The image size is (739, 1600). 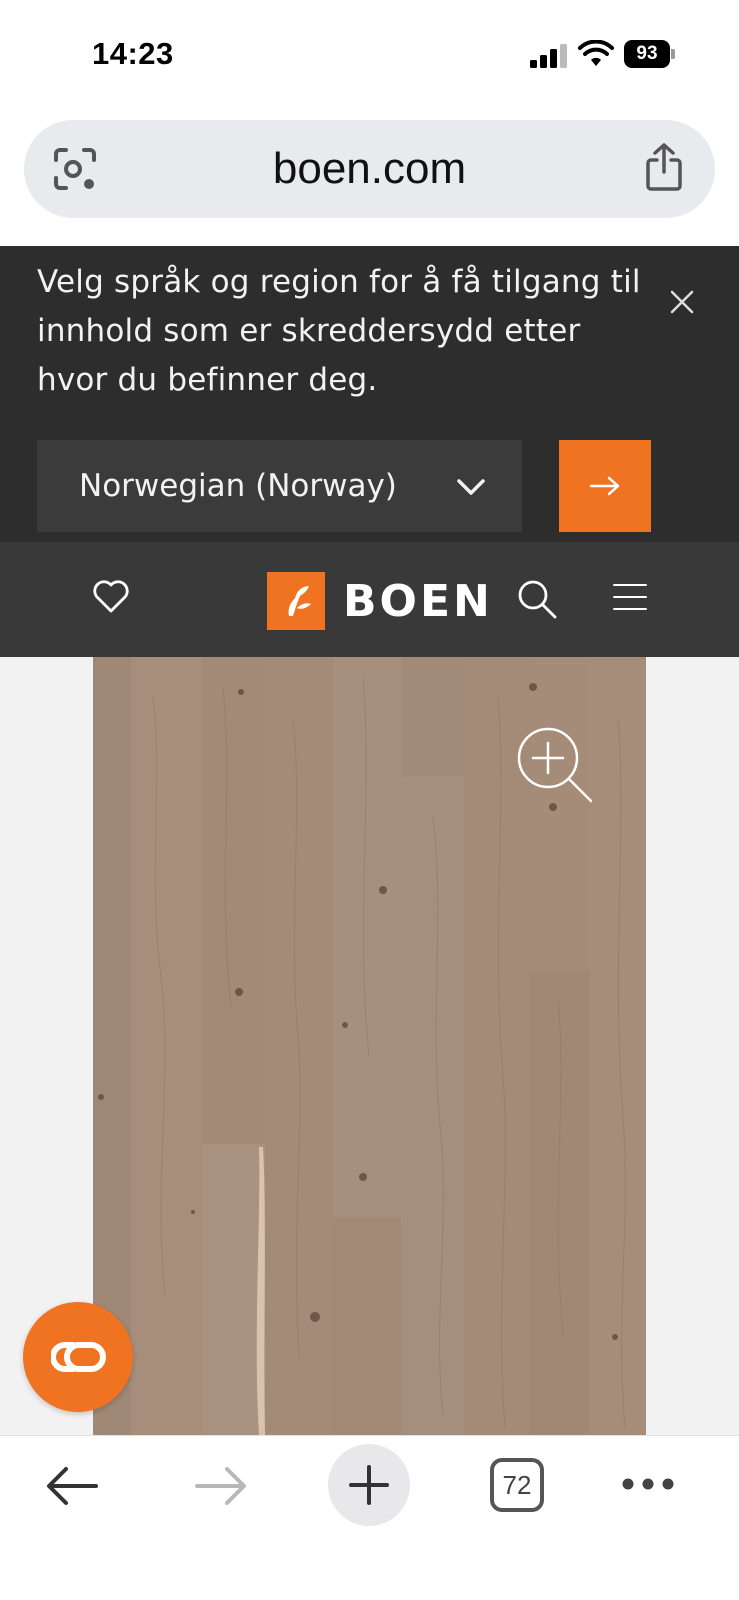 What do you see at coordinates (418, 601) in the screenshot?
I see `logo-text: BOEN` at bounding box center [418, 601].